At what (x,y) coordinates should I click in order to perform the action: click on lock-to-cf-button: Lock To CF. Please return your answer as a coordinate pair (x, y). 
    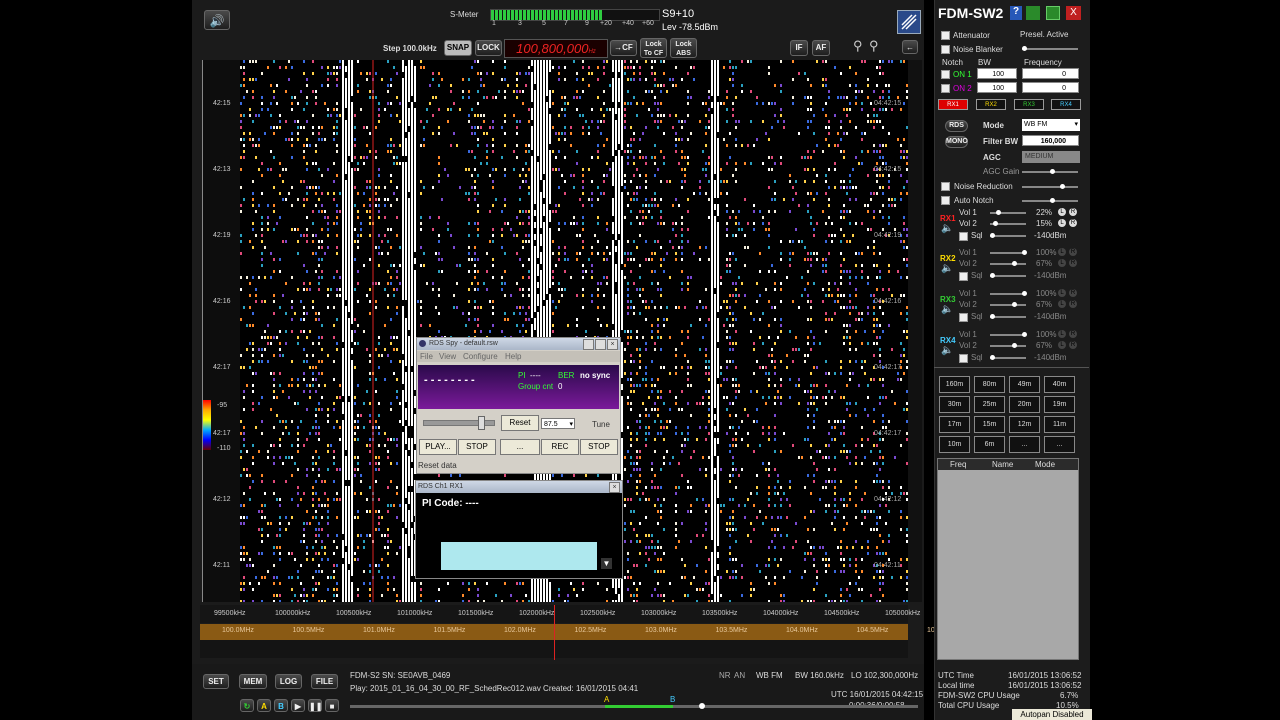
    Looking at the image, I should click on (653, 48).